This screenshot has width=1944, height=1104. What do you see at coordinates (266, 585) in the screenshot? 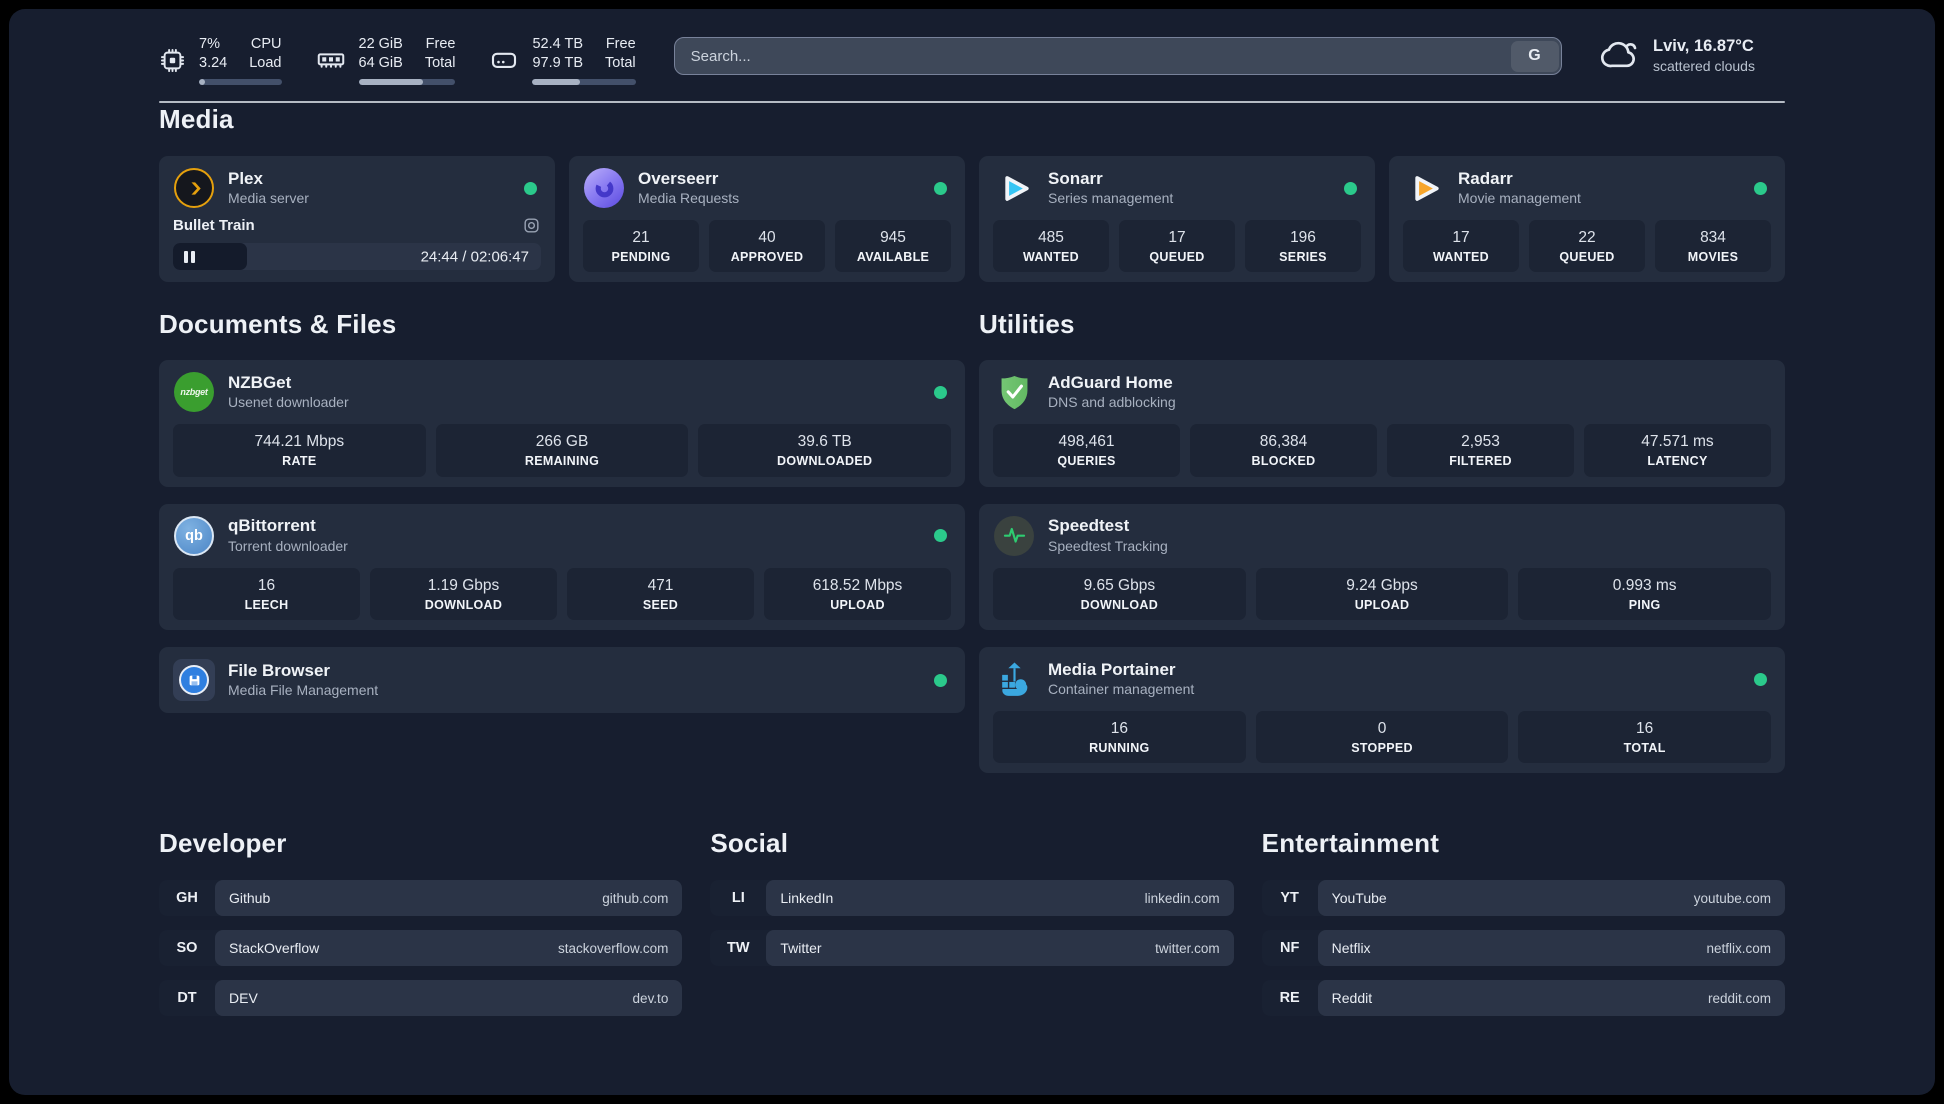
I see `stat-value: 16` at bounding box center [266, 585].